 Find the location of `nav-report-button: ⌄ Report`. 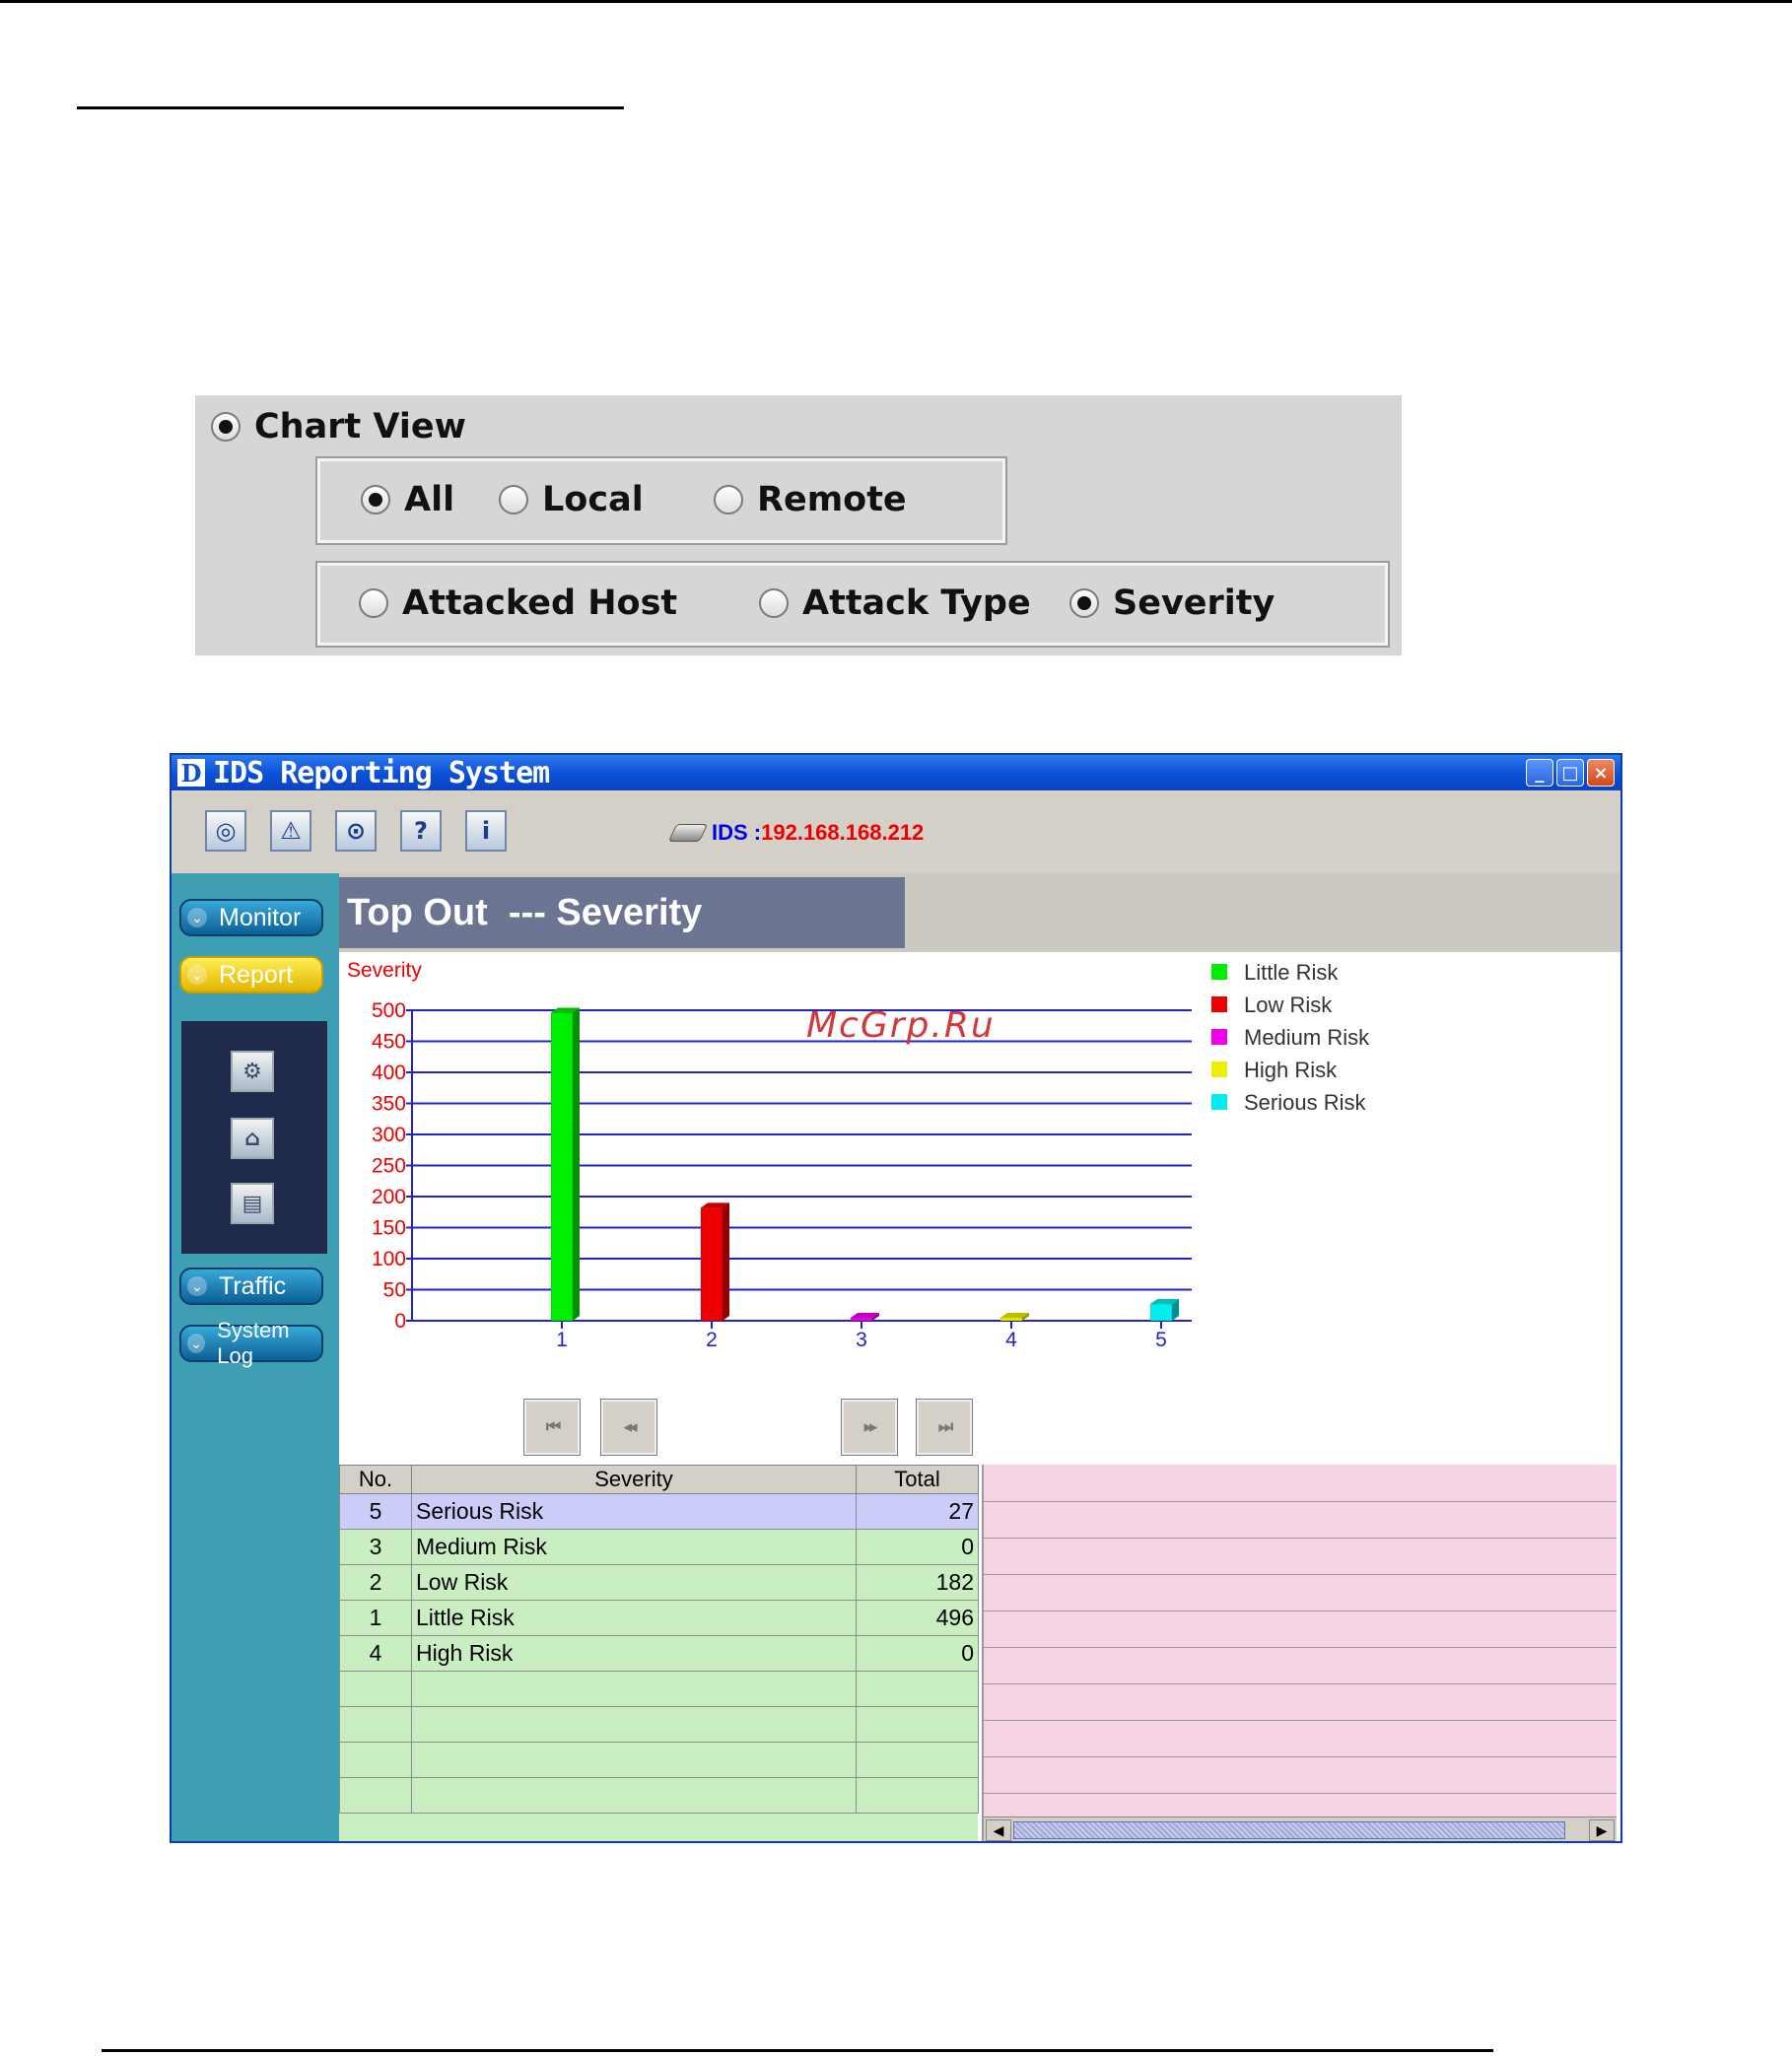

nav-report-button: ⌄ Report is located at coordinates (251, 975).